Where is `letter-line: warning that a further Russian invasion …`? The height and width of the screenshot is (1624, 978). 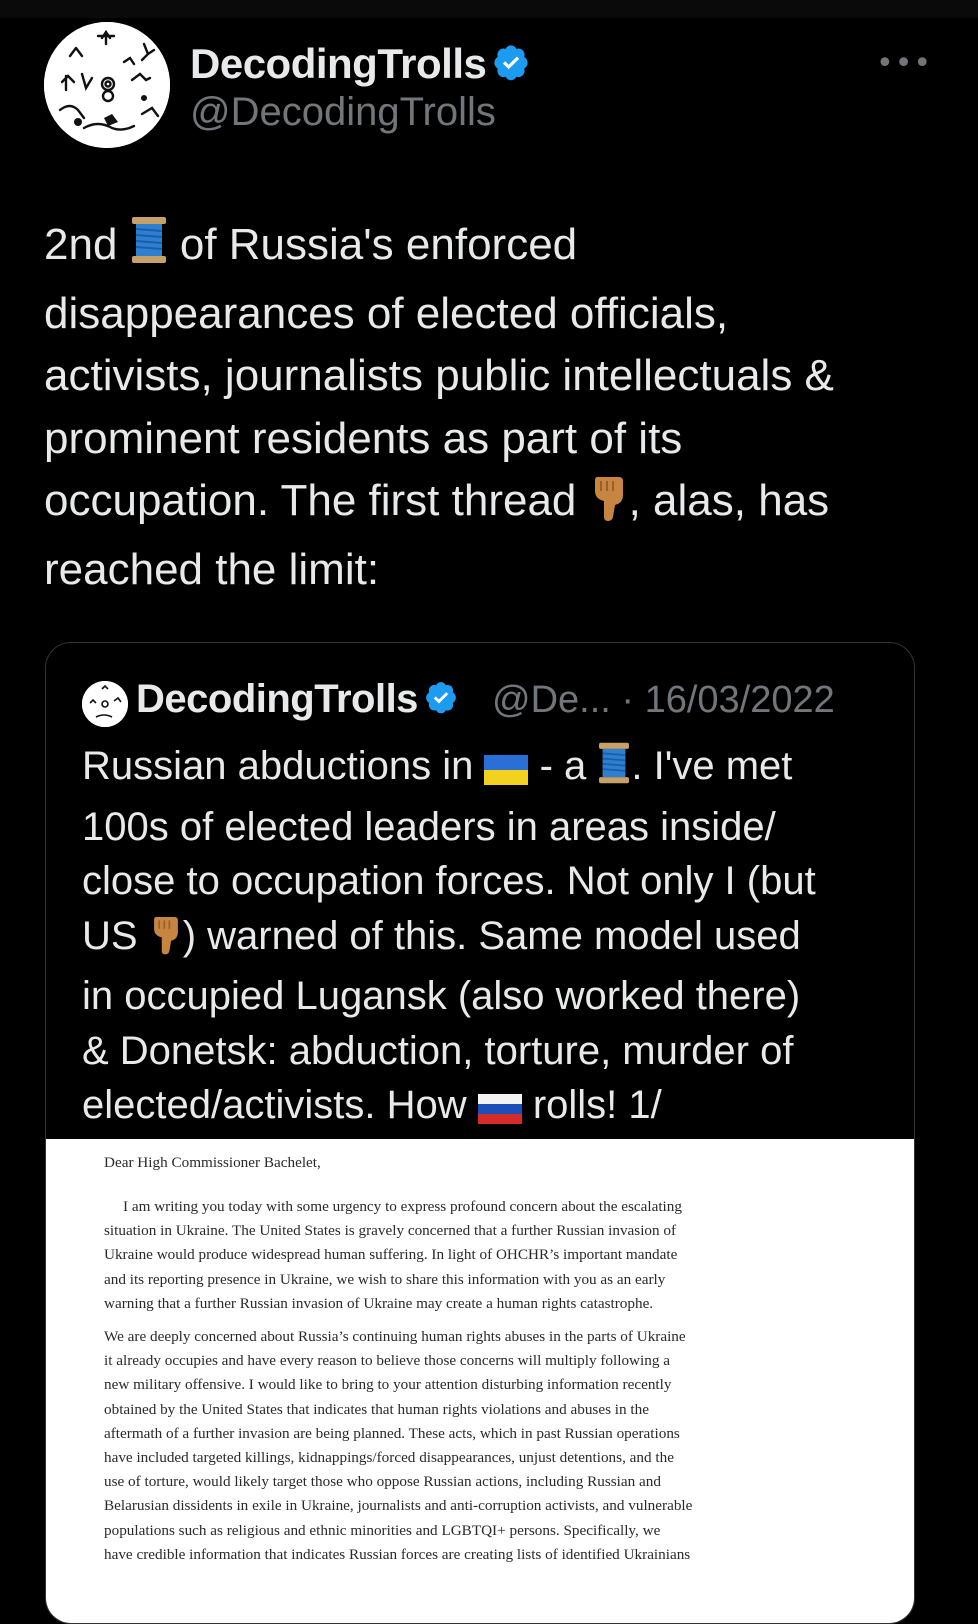
letter-line: warning that a further Russian invasion … is located at coordinates (379, 1303).